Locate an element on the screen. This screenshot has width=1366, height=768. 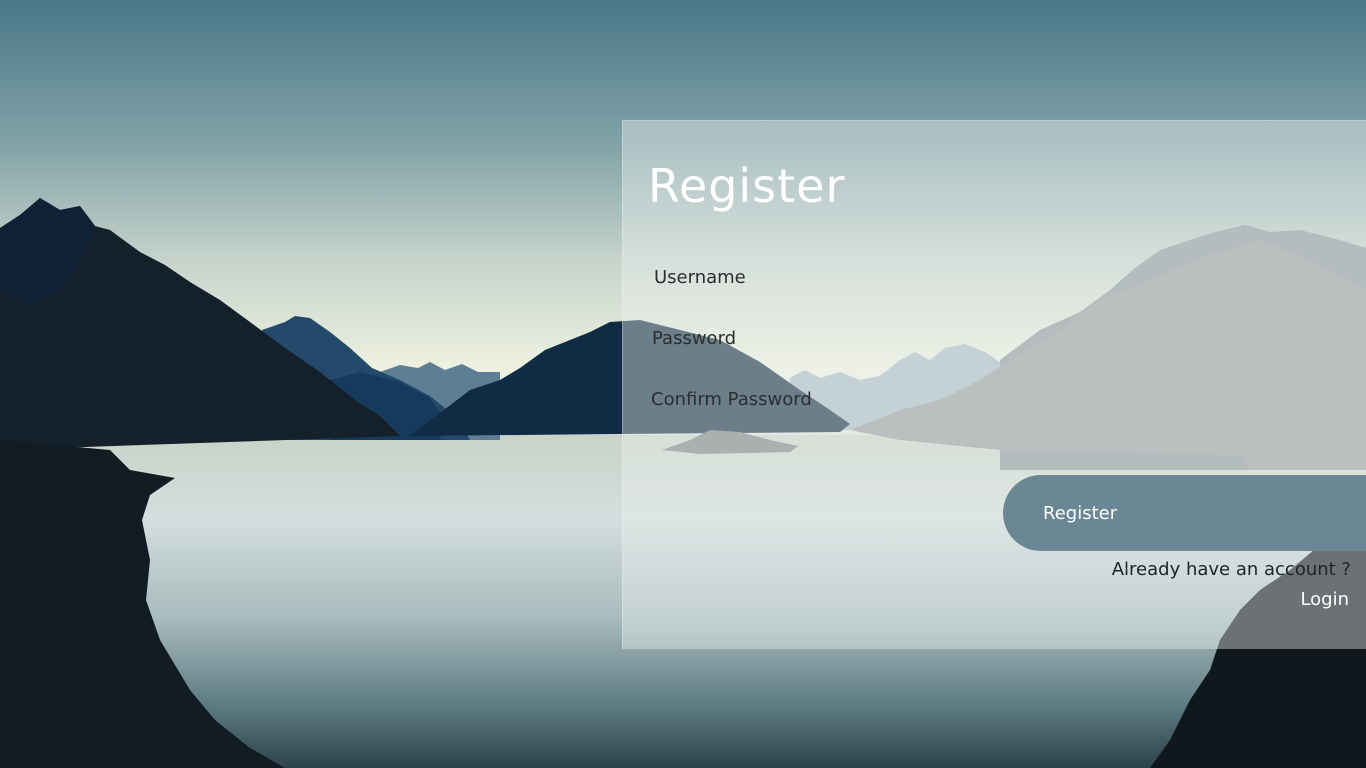
login-link: Login is located at coordinates (1324, 599).